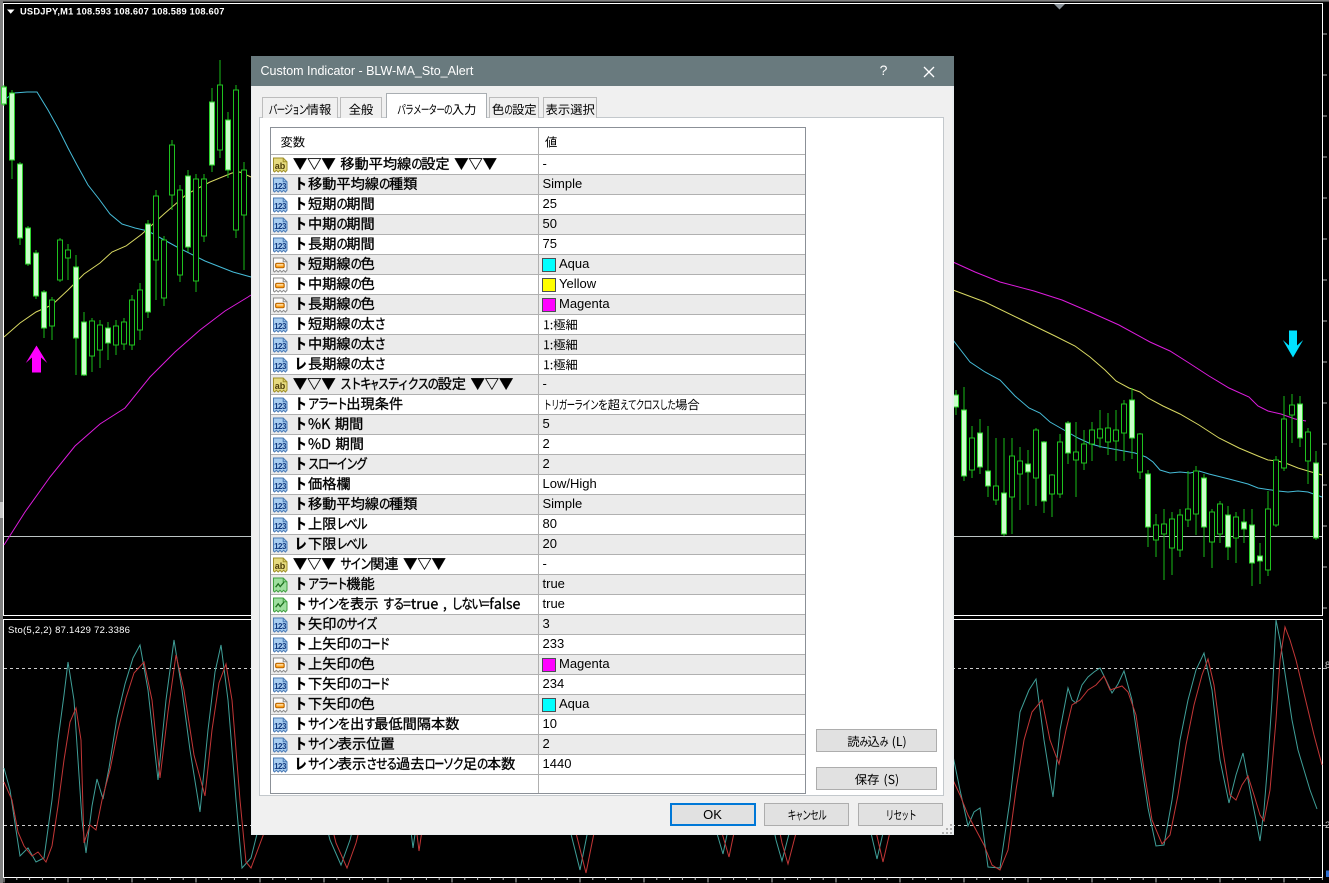 Image resolution: width=1329 pixels, height=883 pixels. I want to click on svg-text: 20, so click(1327, 825).